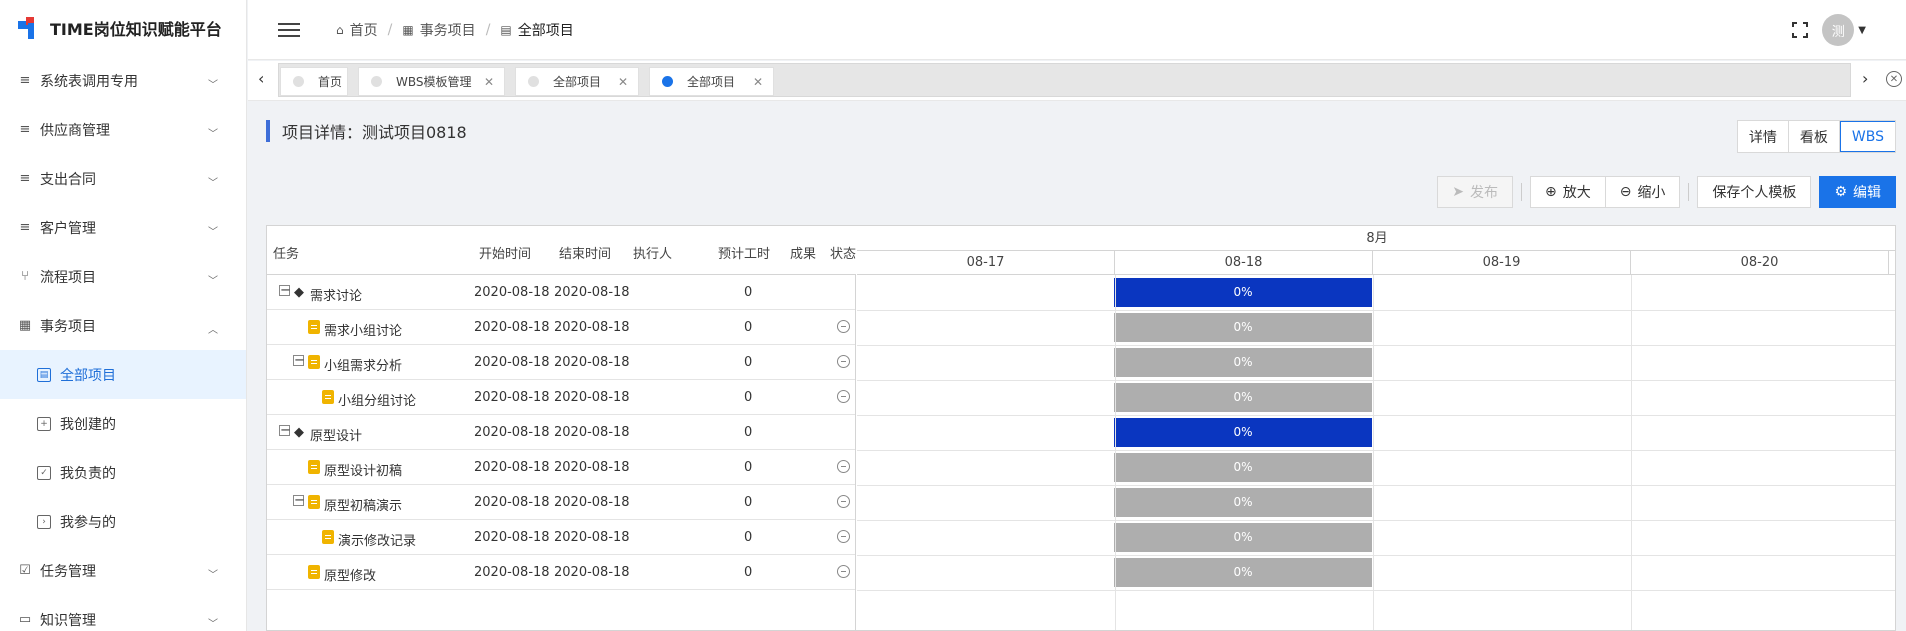 This screenshot has height=631, width=1906. I want to click on zoom-in-button: ⊕ 放大, so click(1567, 192).